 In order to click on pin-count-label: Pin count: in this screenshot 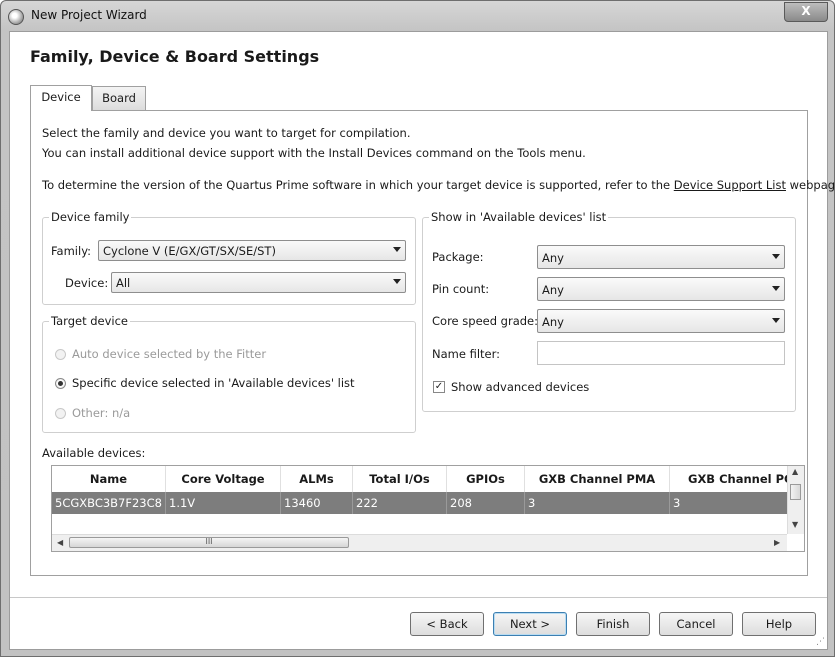, I will do `click(461, 289)`.